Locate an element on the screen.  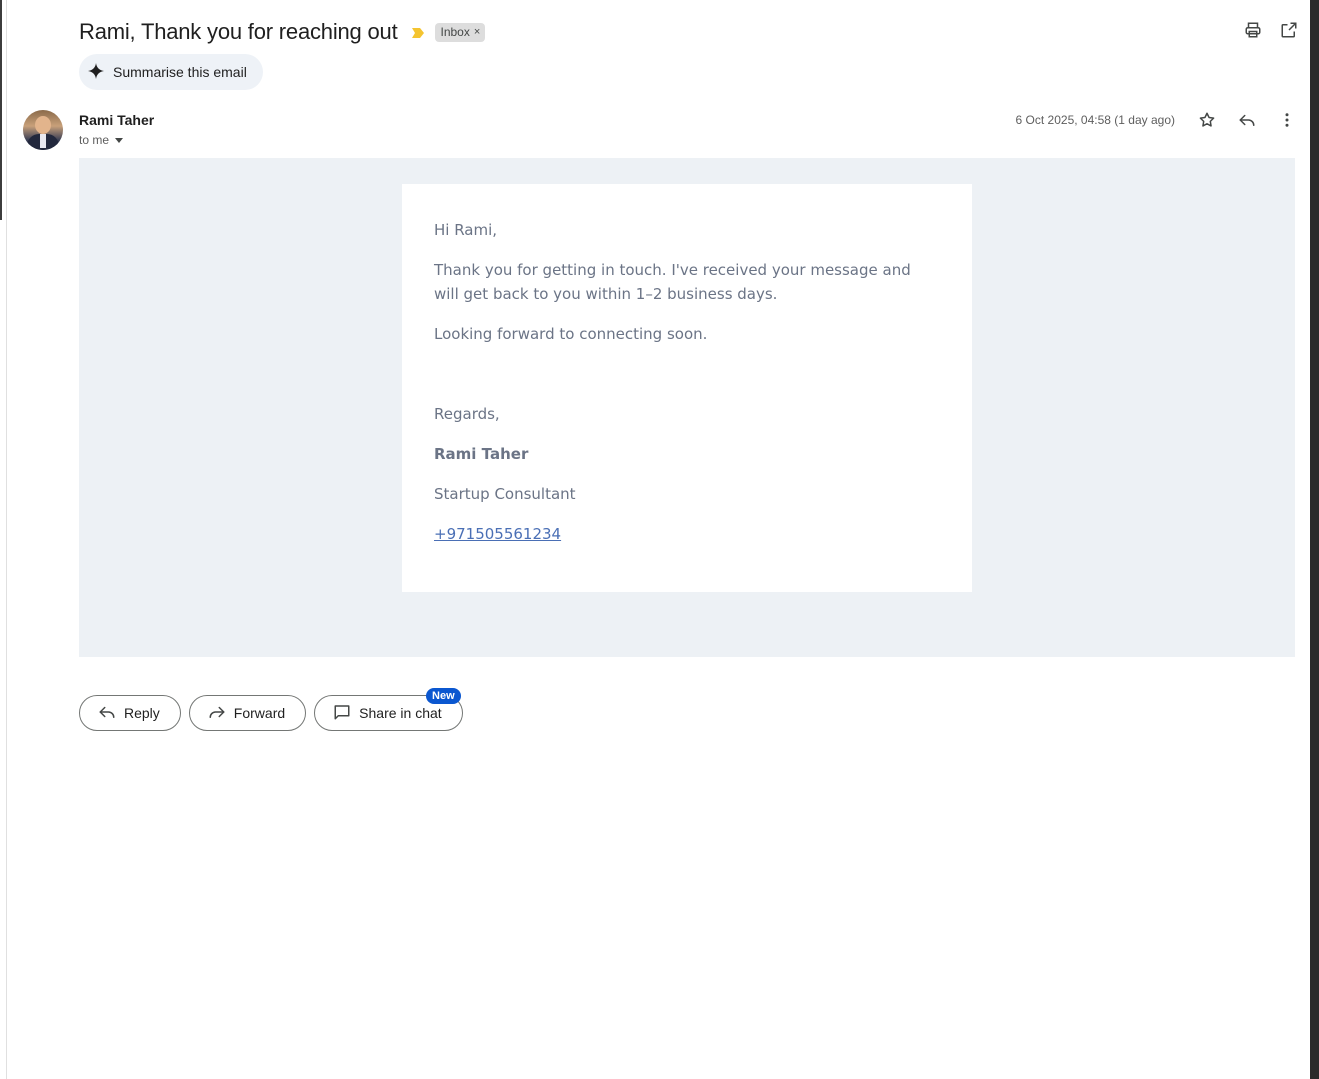
left-window-edge is located at coordinates (3, 539).